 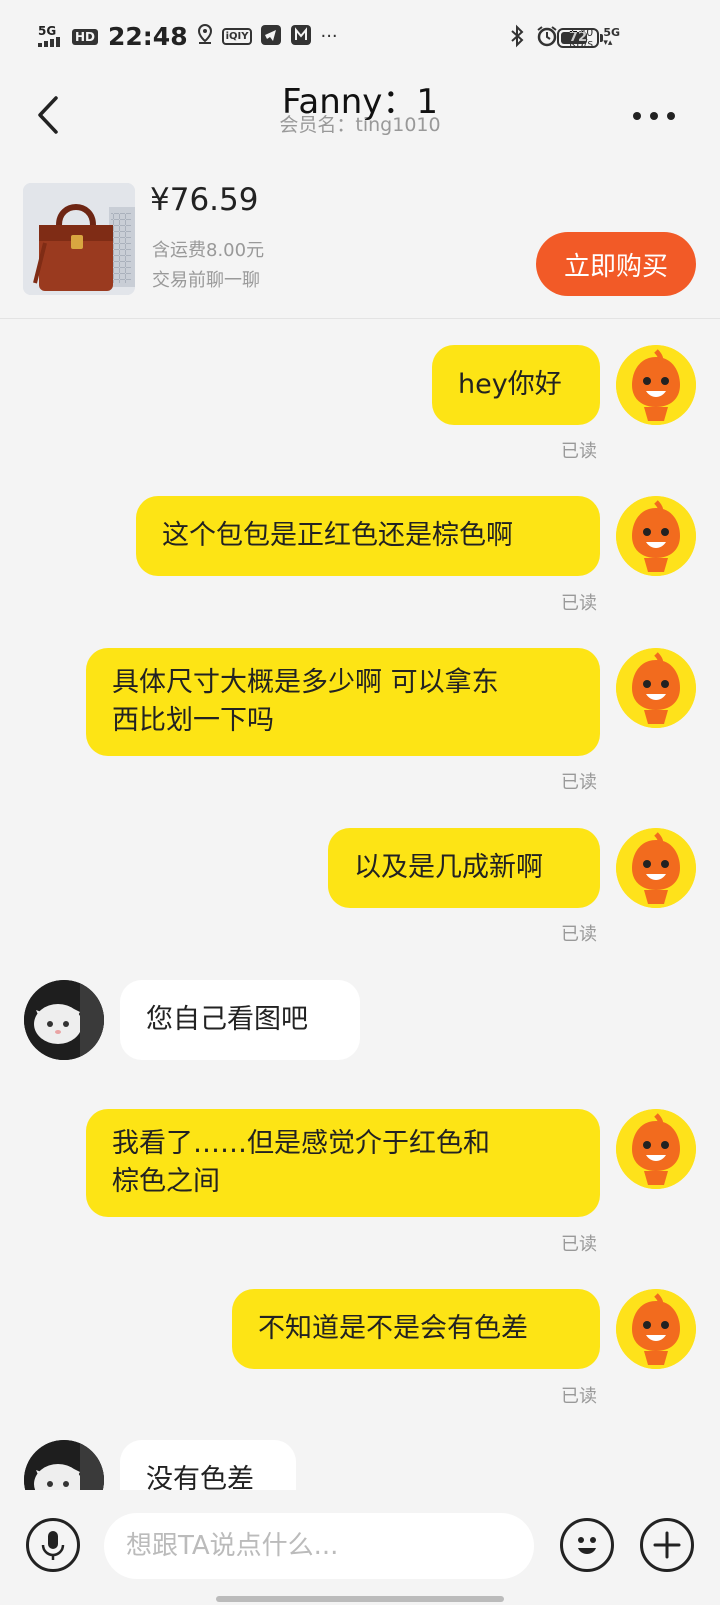 I want to click on plus-icon, so click(x=667, y=1545).